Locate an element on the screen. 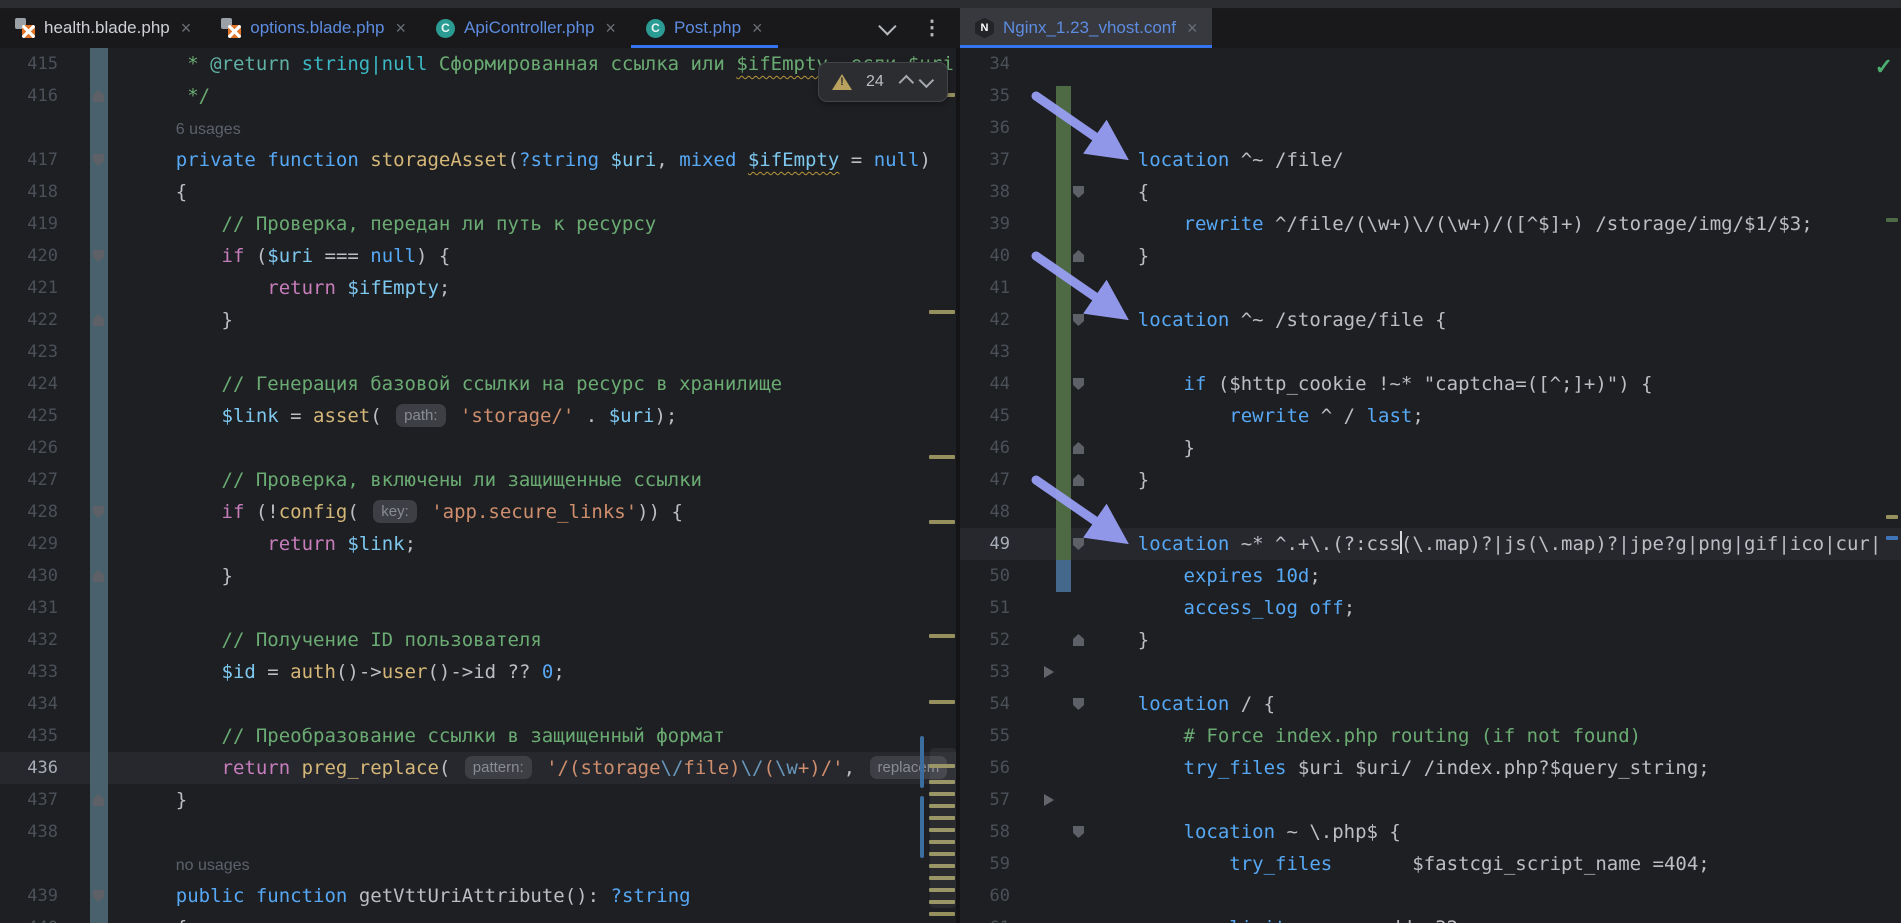 The image size is (1901, 923). more-options-icon: ⋮ is located at coordinates (932, 28).